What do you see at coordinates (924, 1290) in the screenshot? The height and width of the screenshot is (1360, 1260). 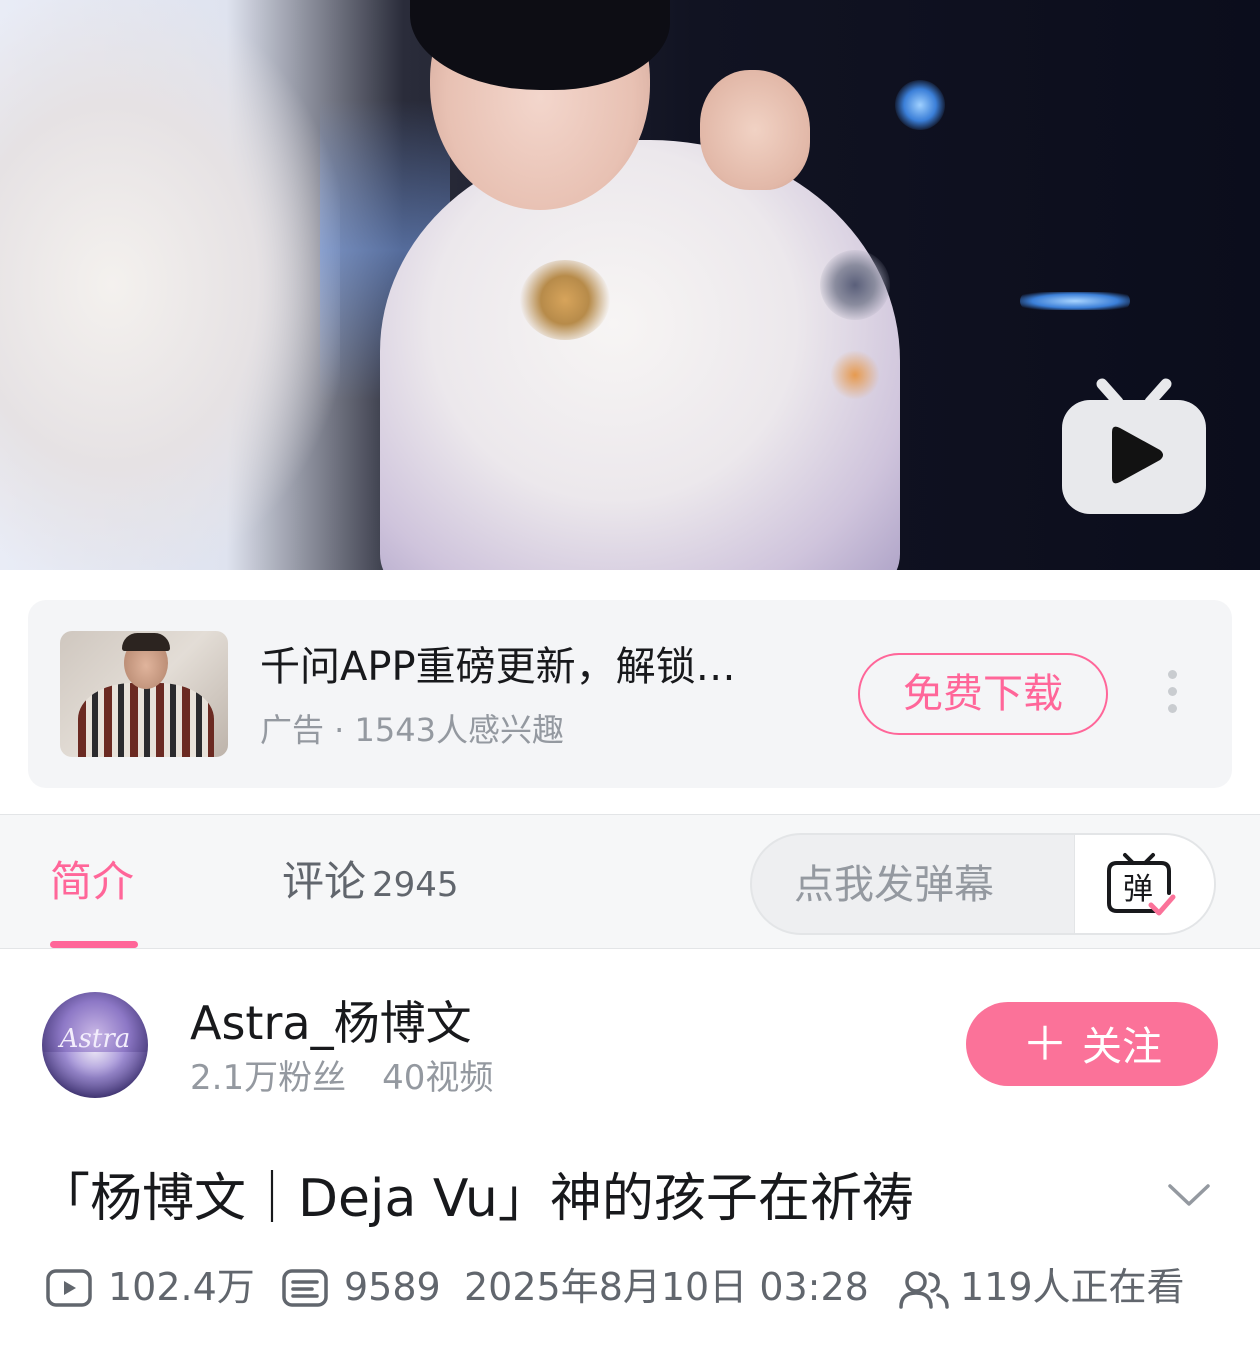 I see `people-icon` at bounding box center [924, 1290].